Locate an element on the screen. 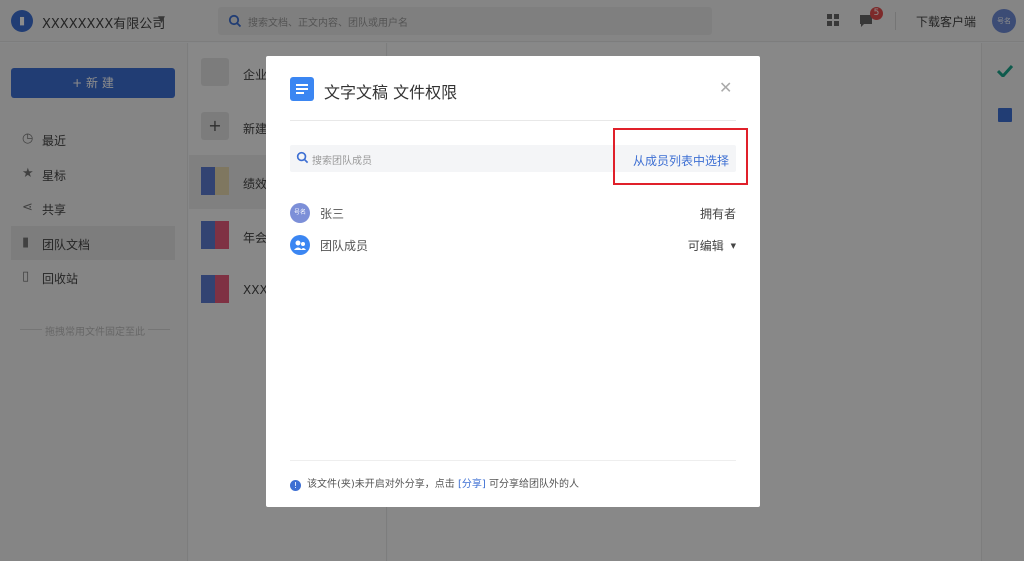 This screenshot has height=561, width=1024. permission-dropdown-label: 可编辑 is located at coordinates (705, 246).